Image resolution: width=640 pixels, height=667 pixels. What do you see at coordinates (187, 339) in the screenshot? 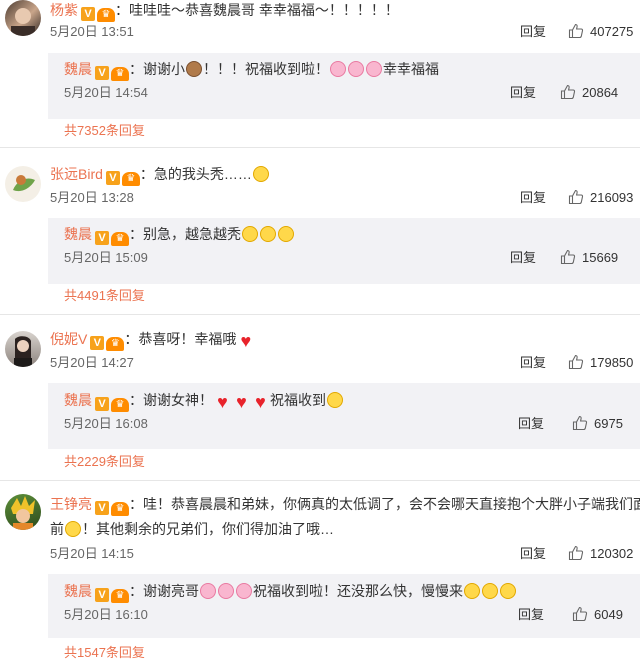
I see `comment-text: 恭喜呀！幸福哦` at bounding box center [187, 339].